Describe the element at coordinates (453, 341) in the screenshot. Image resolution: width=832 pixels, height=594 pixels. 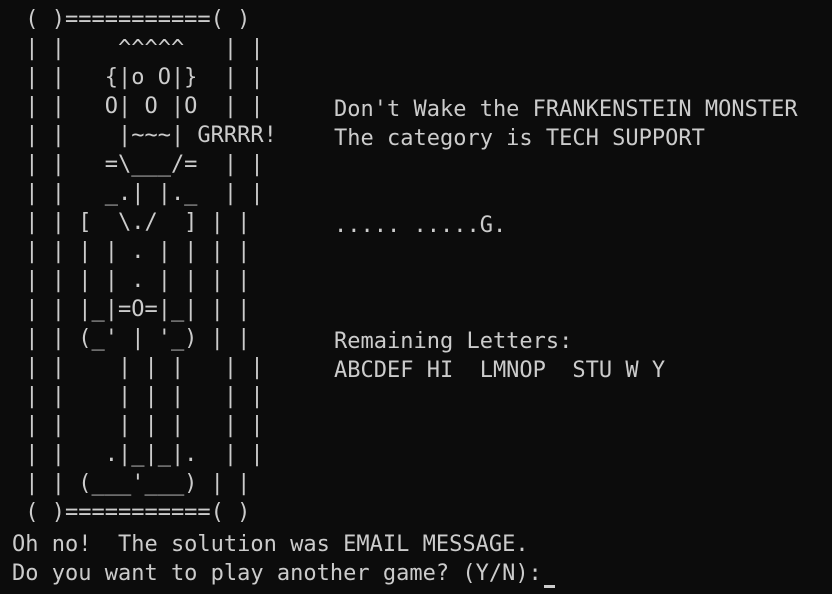
I see `remaining-label: Remaining Letters:` at that location.